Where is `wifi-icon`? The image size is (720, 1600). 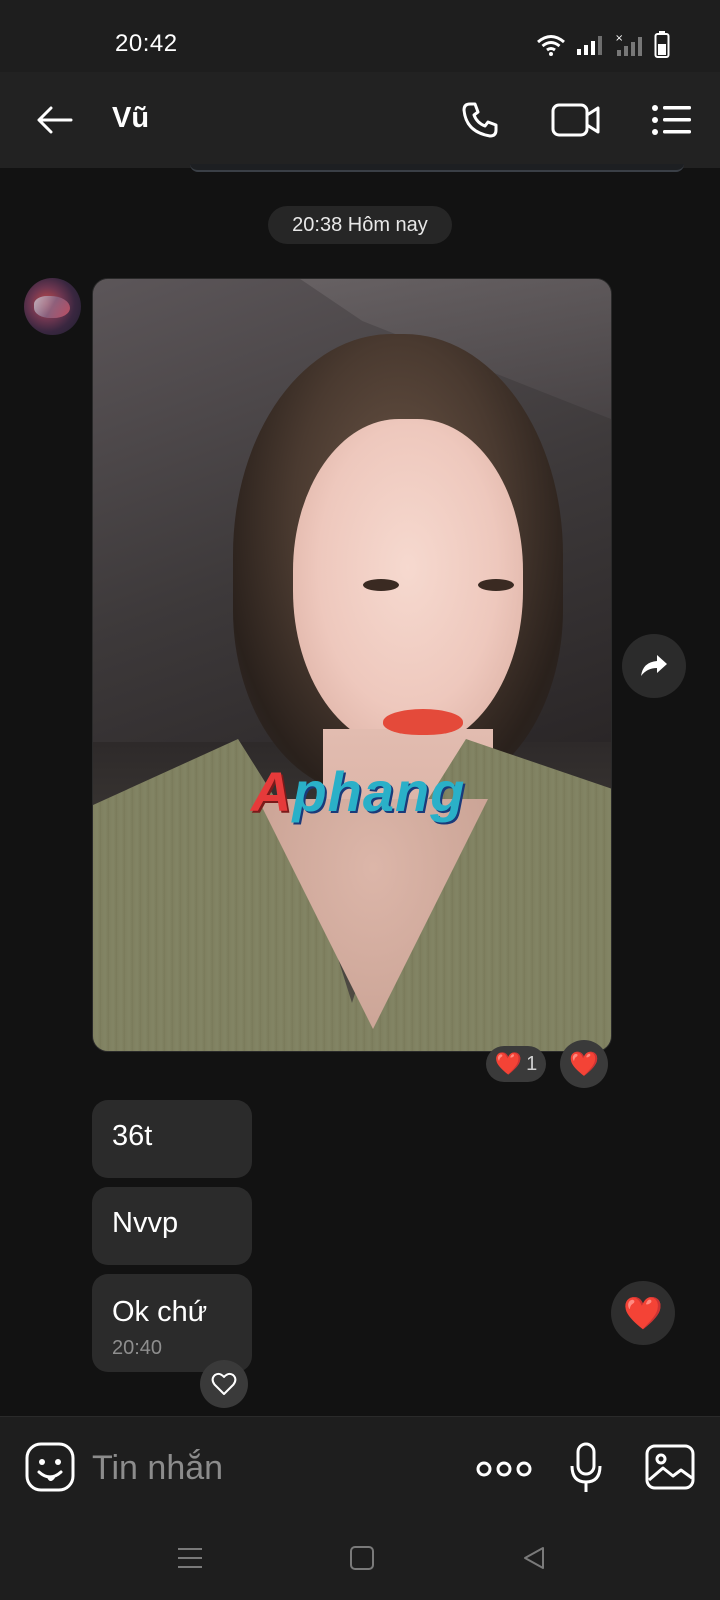
wifi-icon is located at coordinates (551, 45).